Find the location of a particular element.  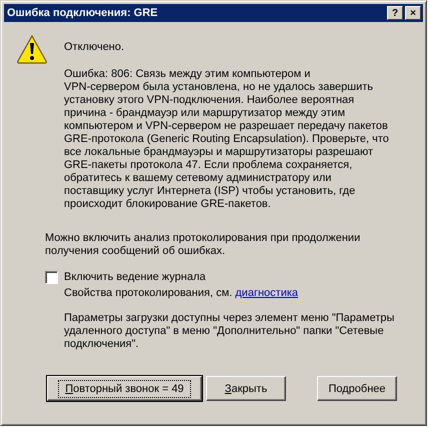

close-button: Закрыть is located at coordinates (246, 388).